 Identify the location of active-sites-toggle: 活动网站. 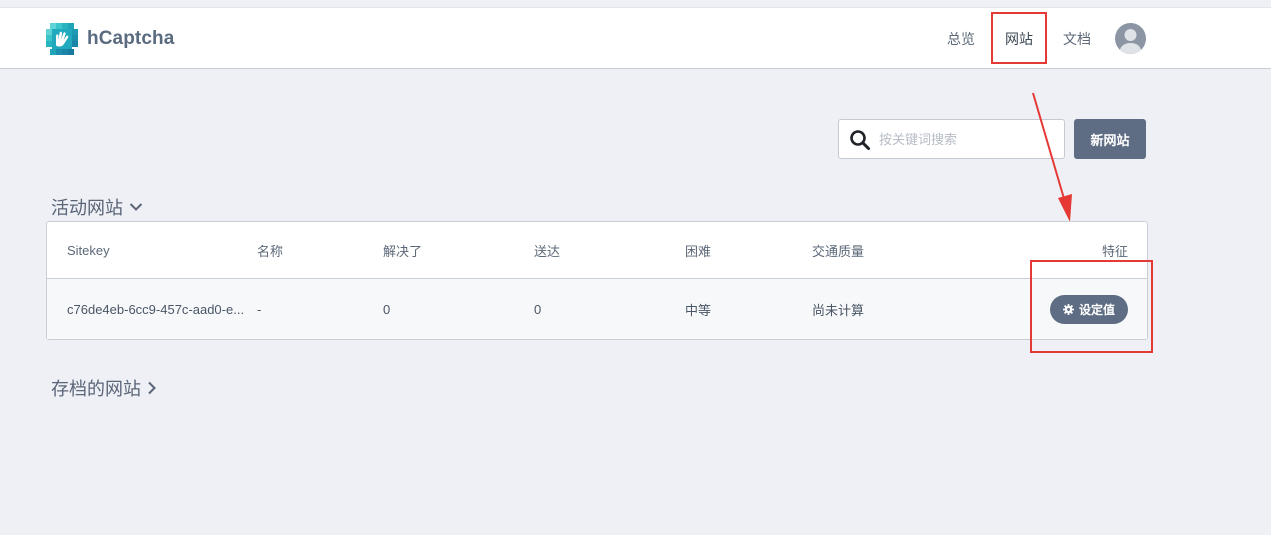
(97, 207).